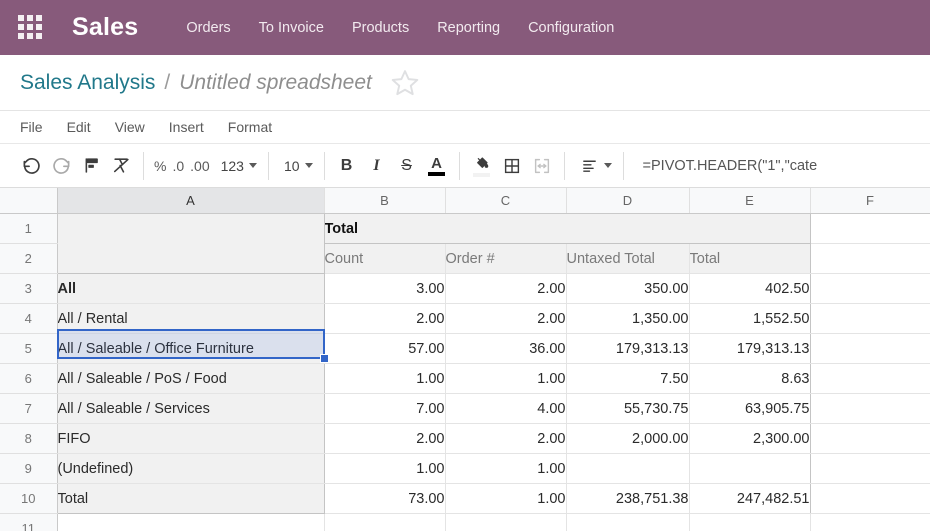  I want to click on row-header-8: 8, so click(29, 438).